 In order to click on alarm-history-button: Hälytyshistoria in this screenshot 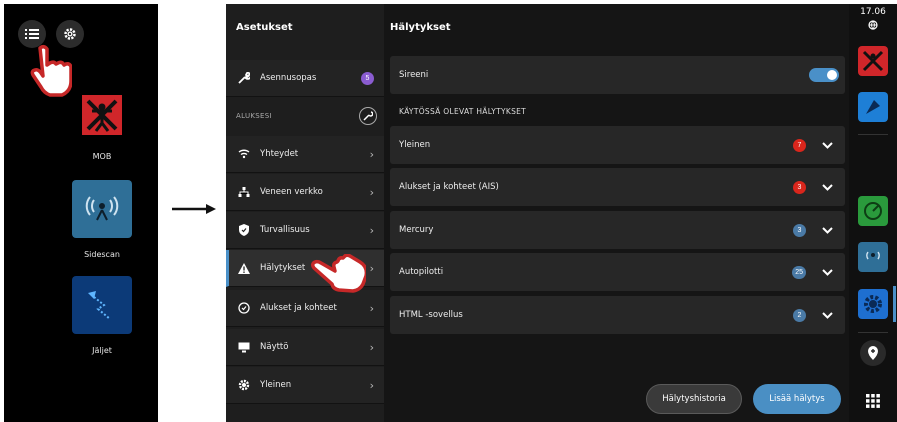, I will do `click(694, 399)`.